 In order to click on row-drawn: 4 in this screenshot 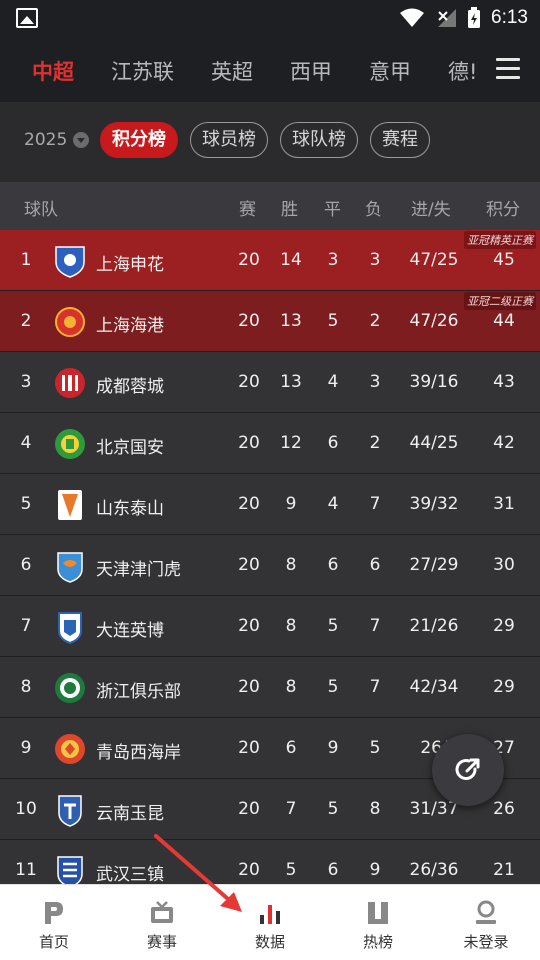, I will do `click(333, 382)`.